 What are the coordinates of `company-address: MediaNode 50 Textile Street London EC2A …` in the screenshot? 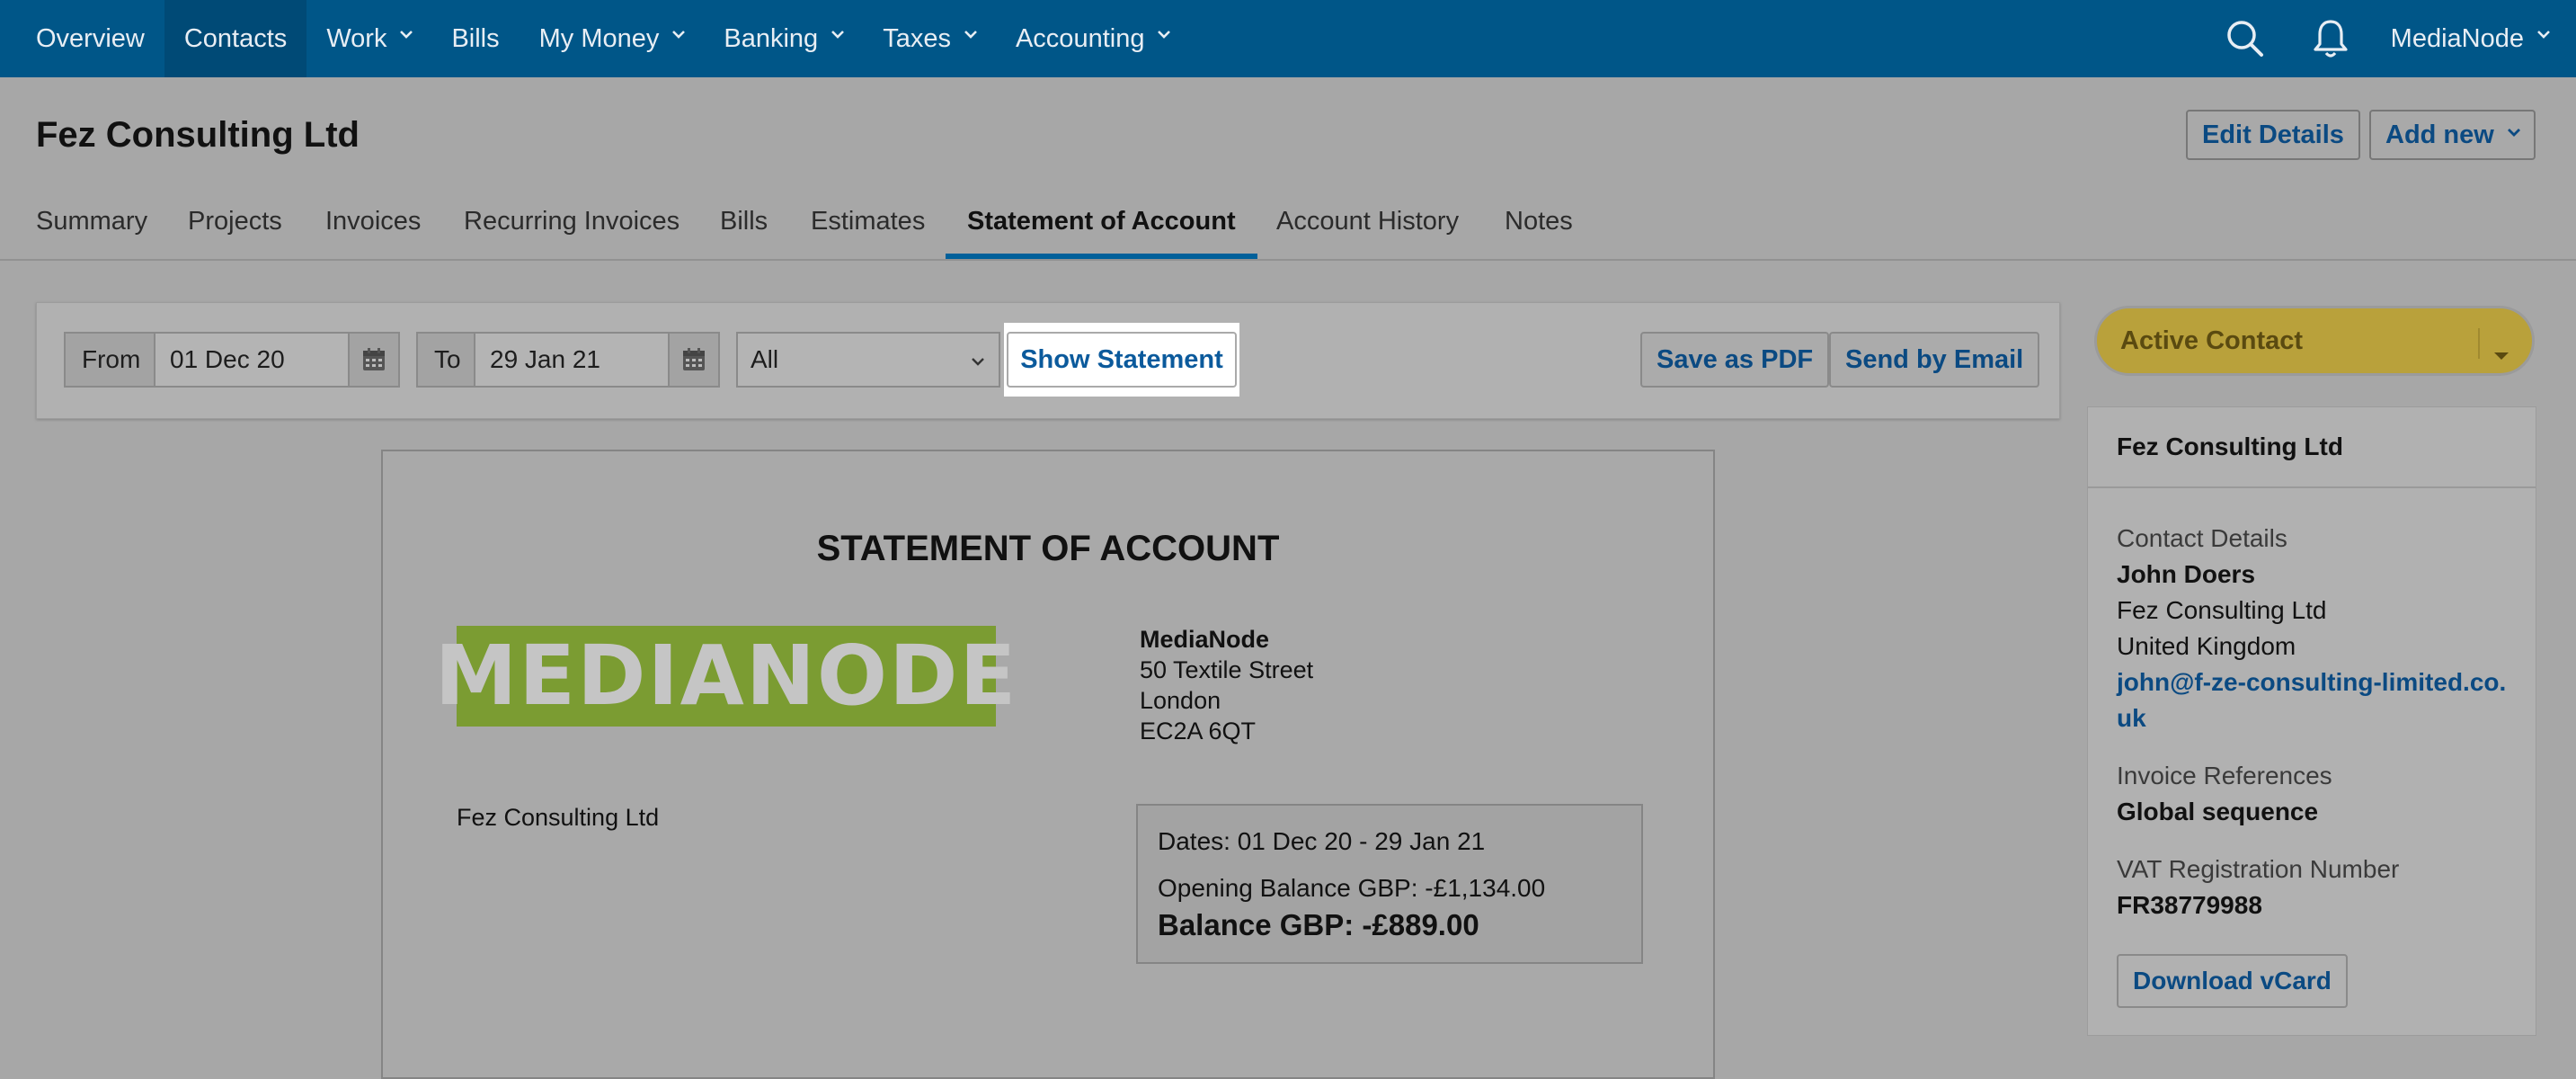 It's located at (1226, 685).